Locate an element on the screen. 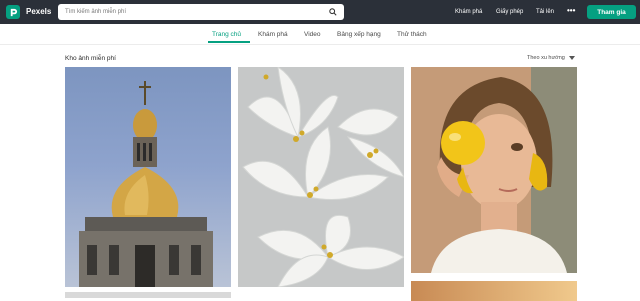  chevron-down-icon is located at coordinates (571, 58).